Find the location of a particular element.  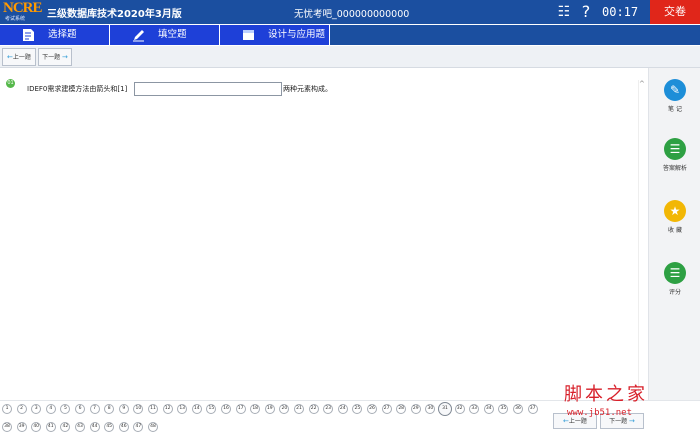

question-number-9: 9 is located at coordinates (123, 409).